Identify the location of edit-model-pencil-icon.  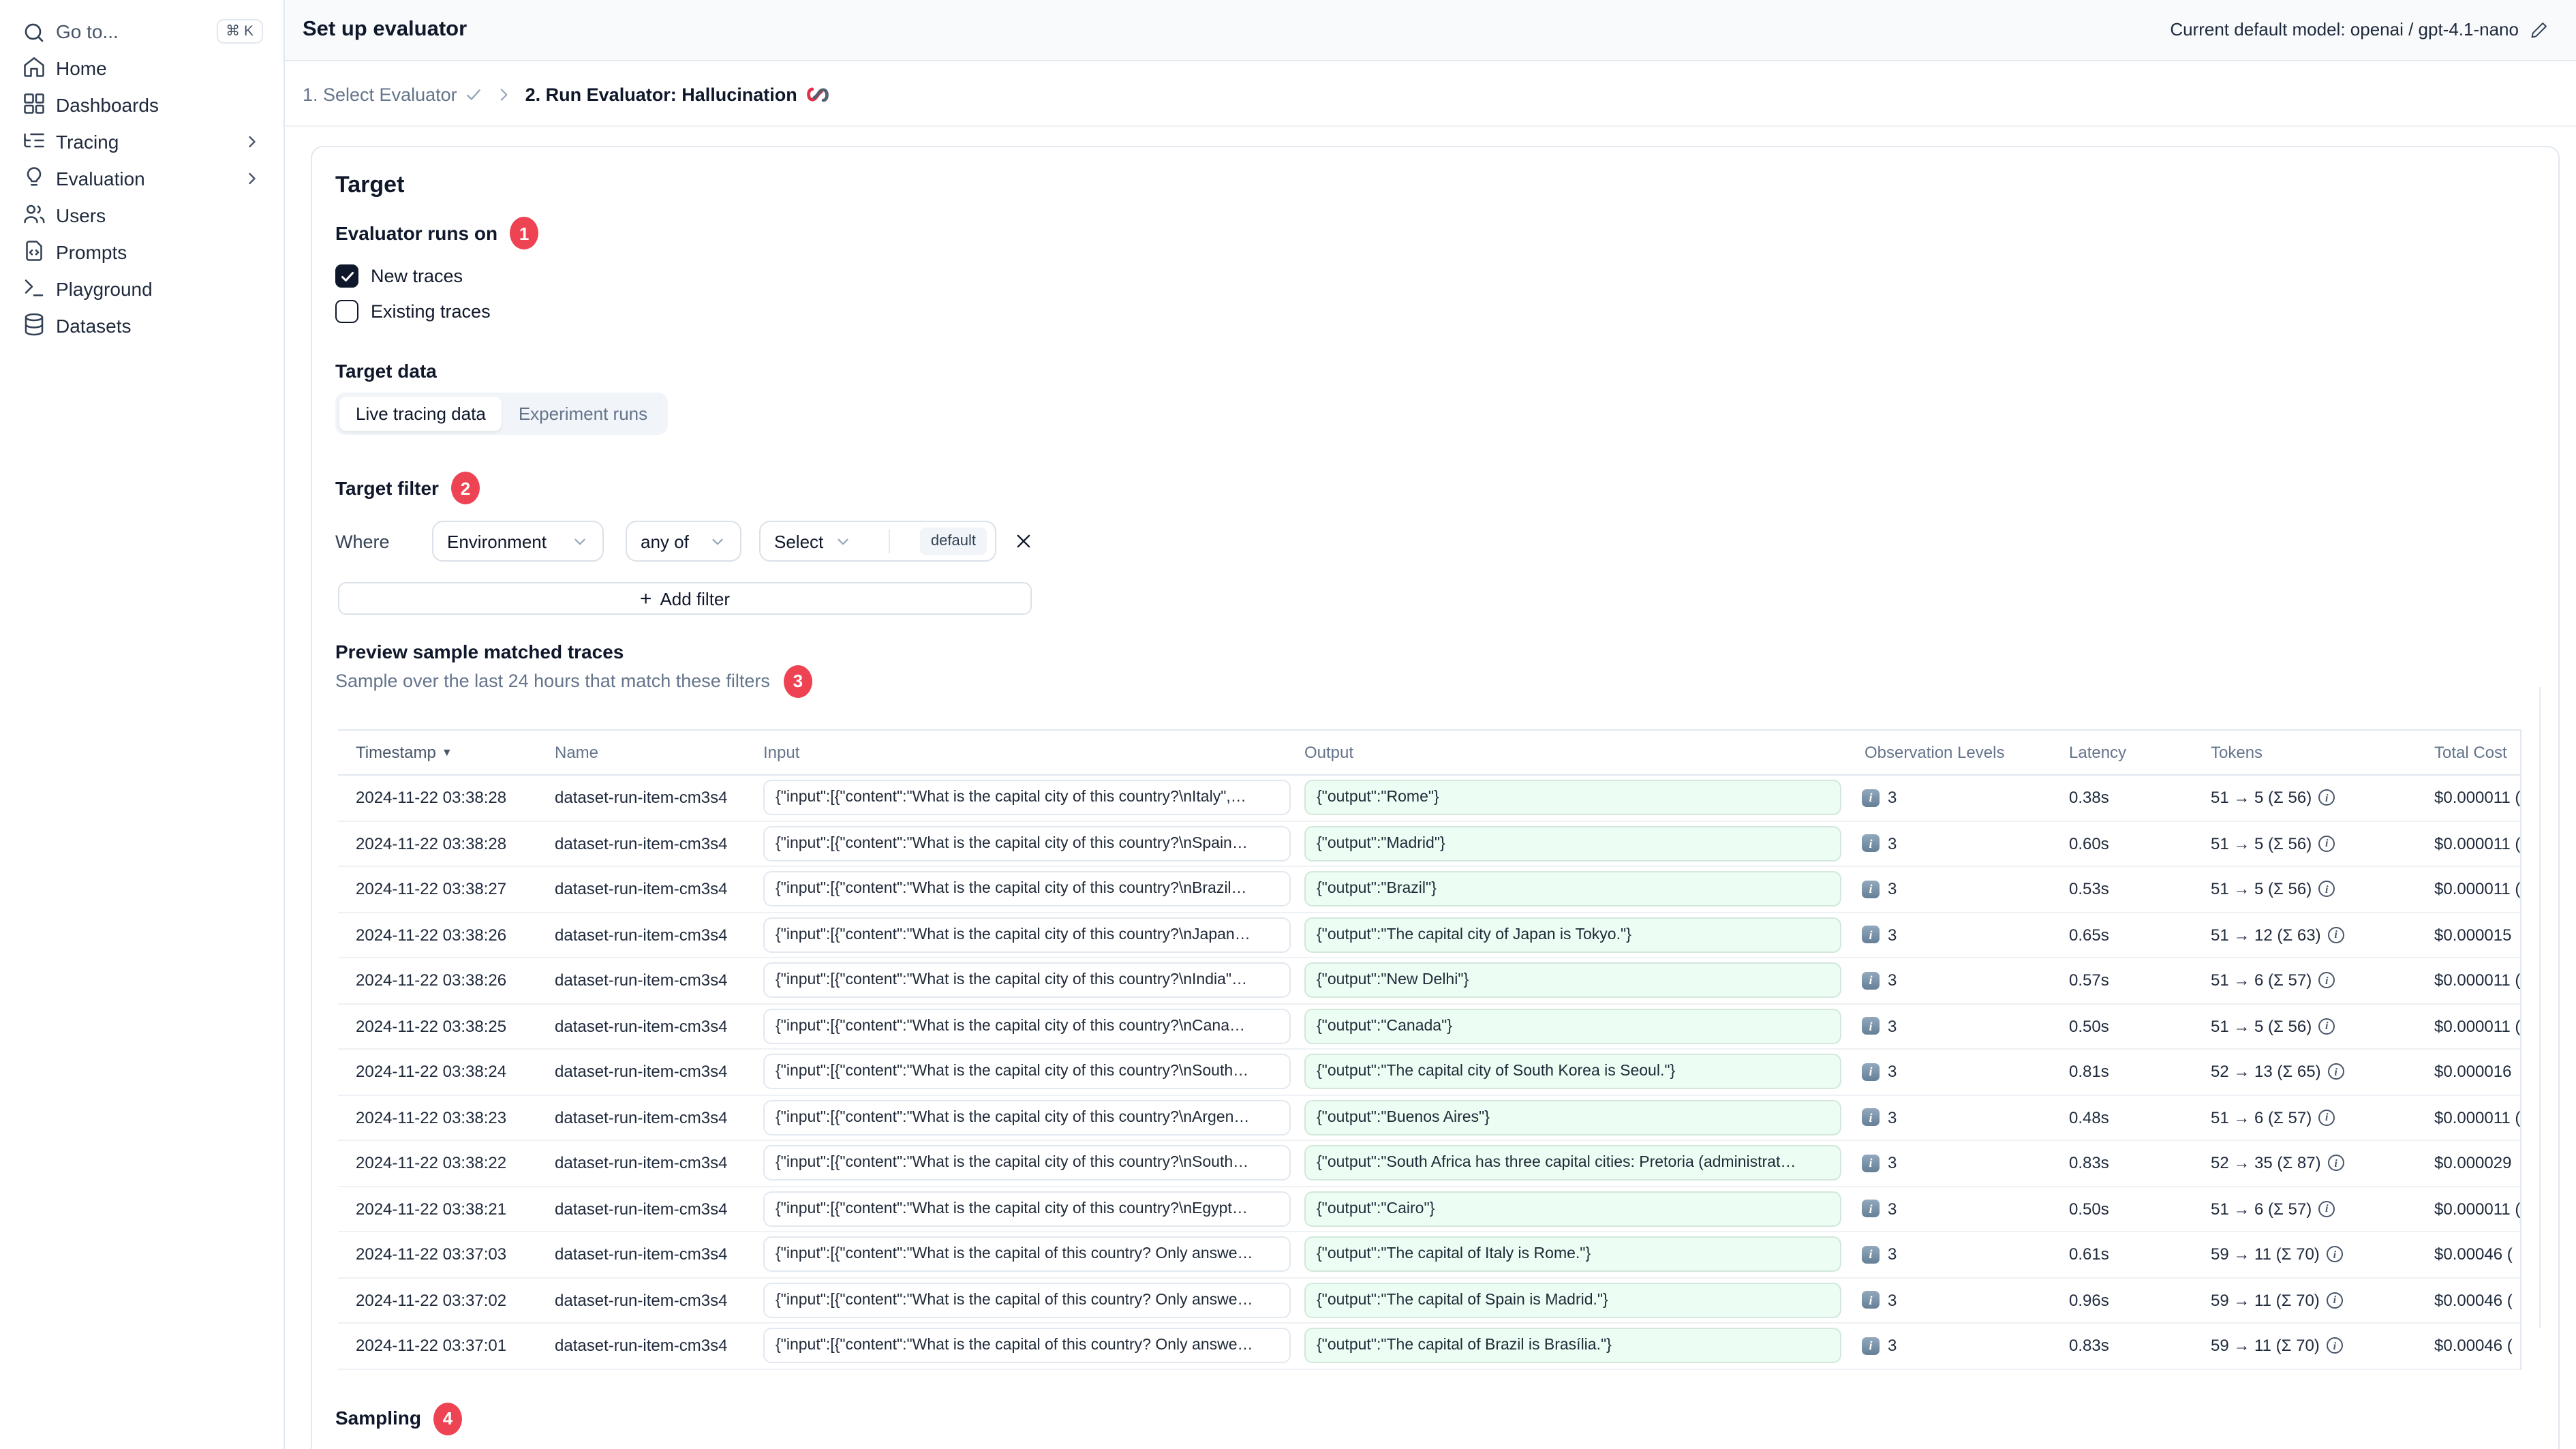
(2539, 29).